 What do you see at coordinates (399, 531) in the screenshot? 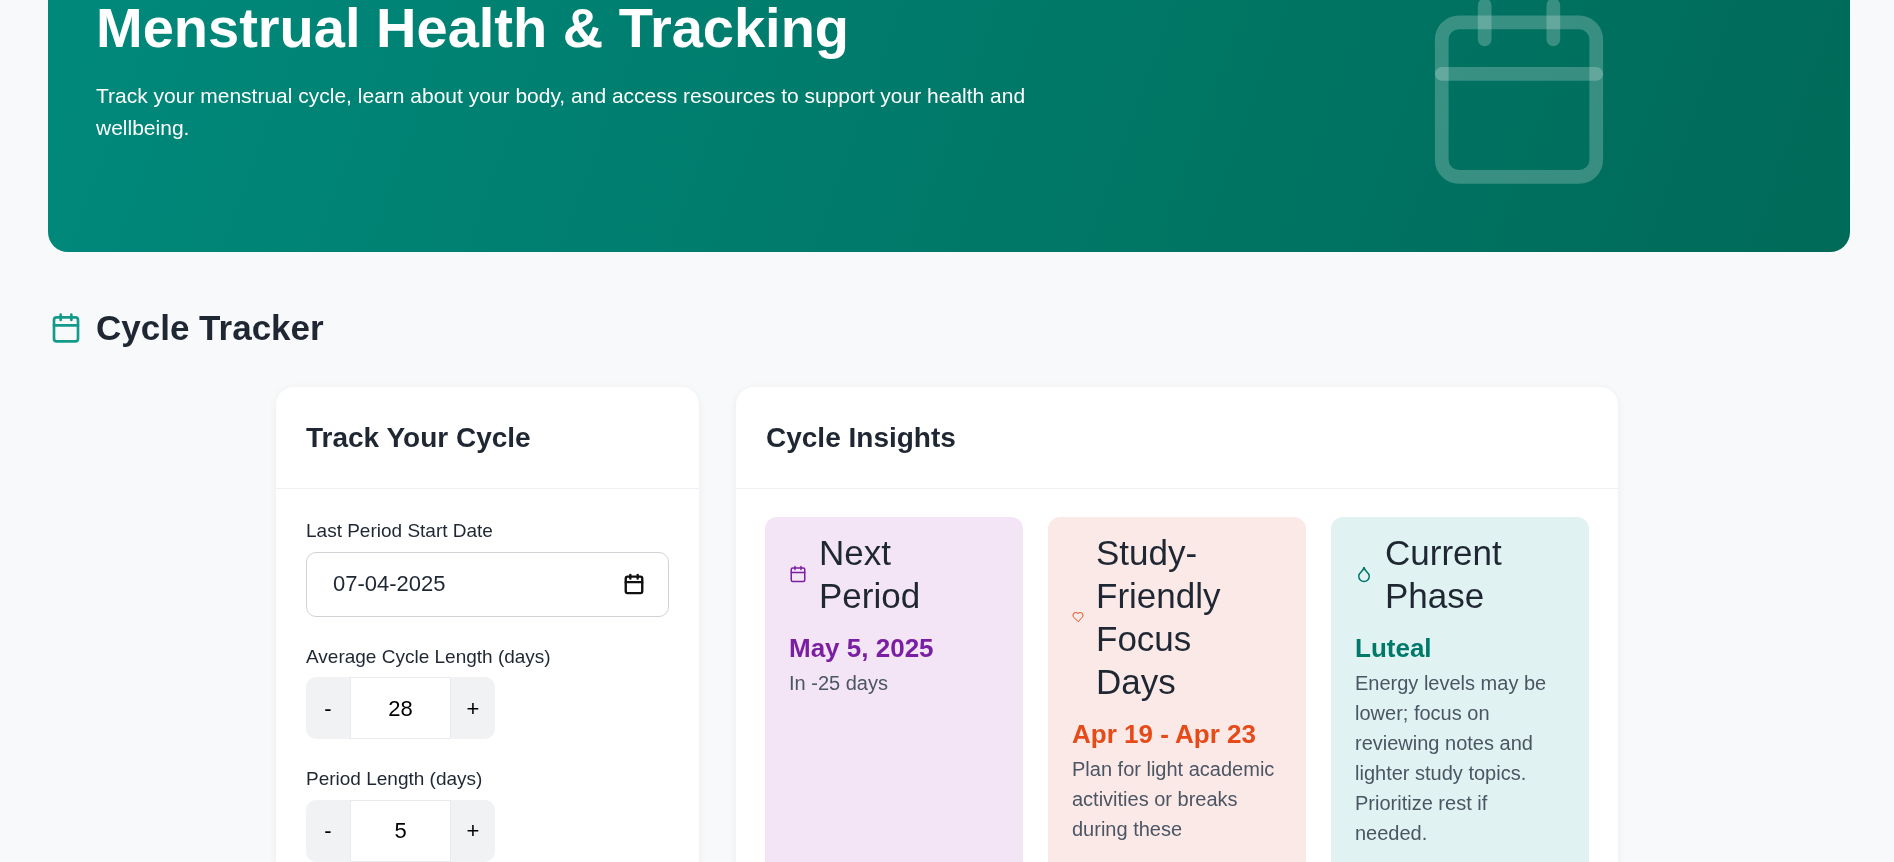
I see `field-label: Last Period Start Date` at bounding box center [399, 531].